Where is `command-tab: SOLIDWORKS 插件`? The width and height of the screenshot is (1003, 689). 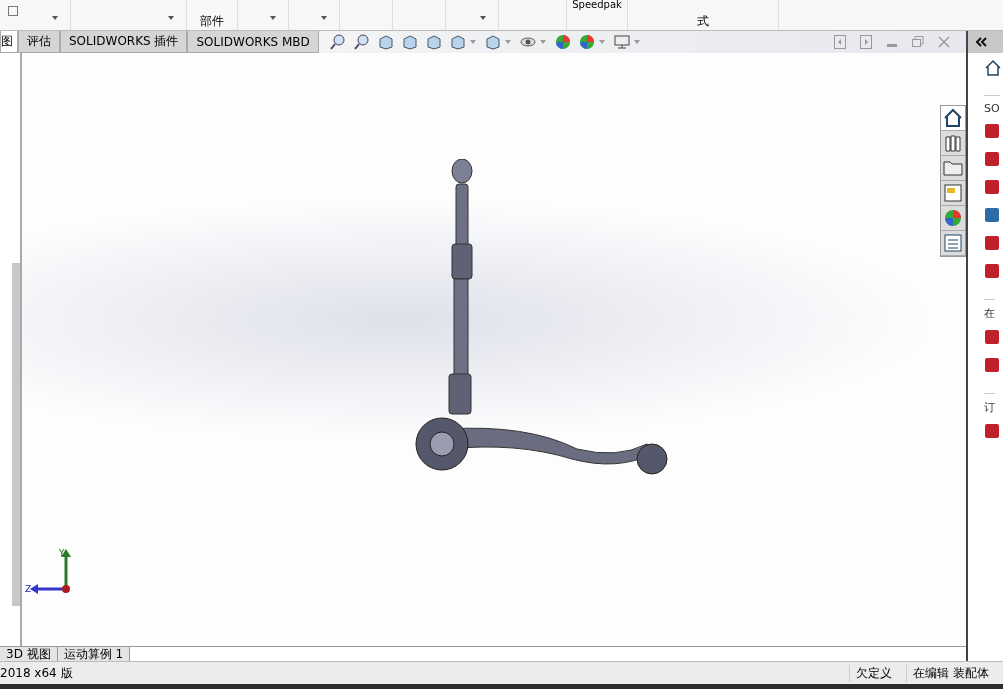 command-tab: SOLIDWORKS 插件 is located at coordinates (124, 42).